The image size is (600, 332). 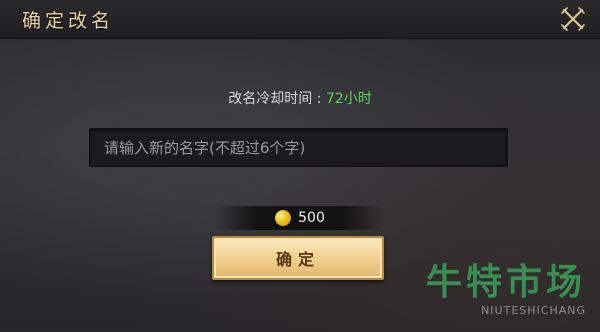 I want to click on close-button, so click(x=573, y=19).